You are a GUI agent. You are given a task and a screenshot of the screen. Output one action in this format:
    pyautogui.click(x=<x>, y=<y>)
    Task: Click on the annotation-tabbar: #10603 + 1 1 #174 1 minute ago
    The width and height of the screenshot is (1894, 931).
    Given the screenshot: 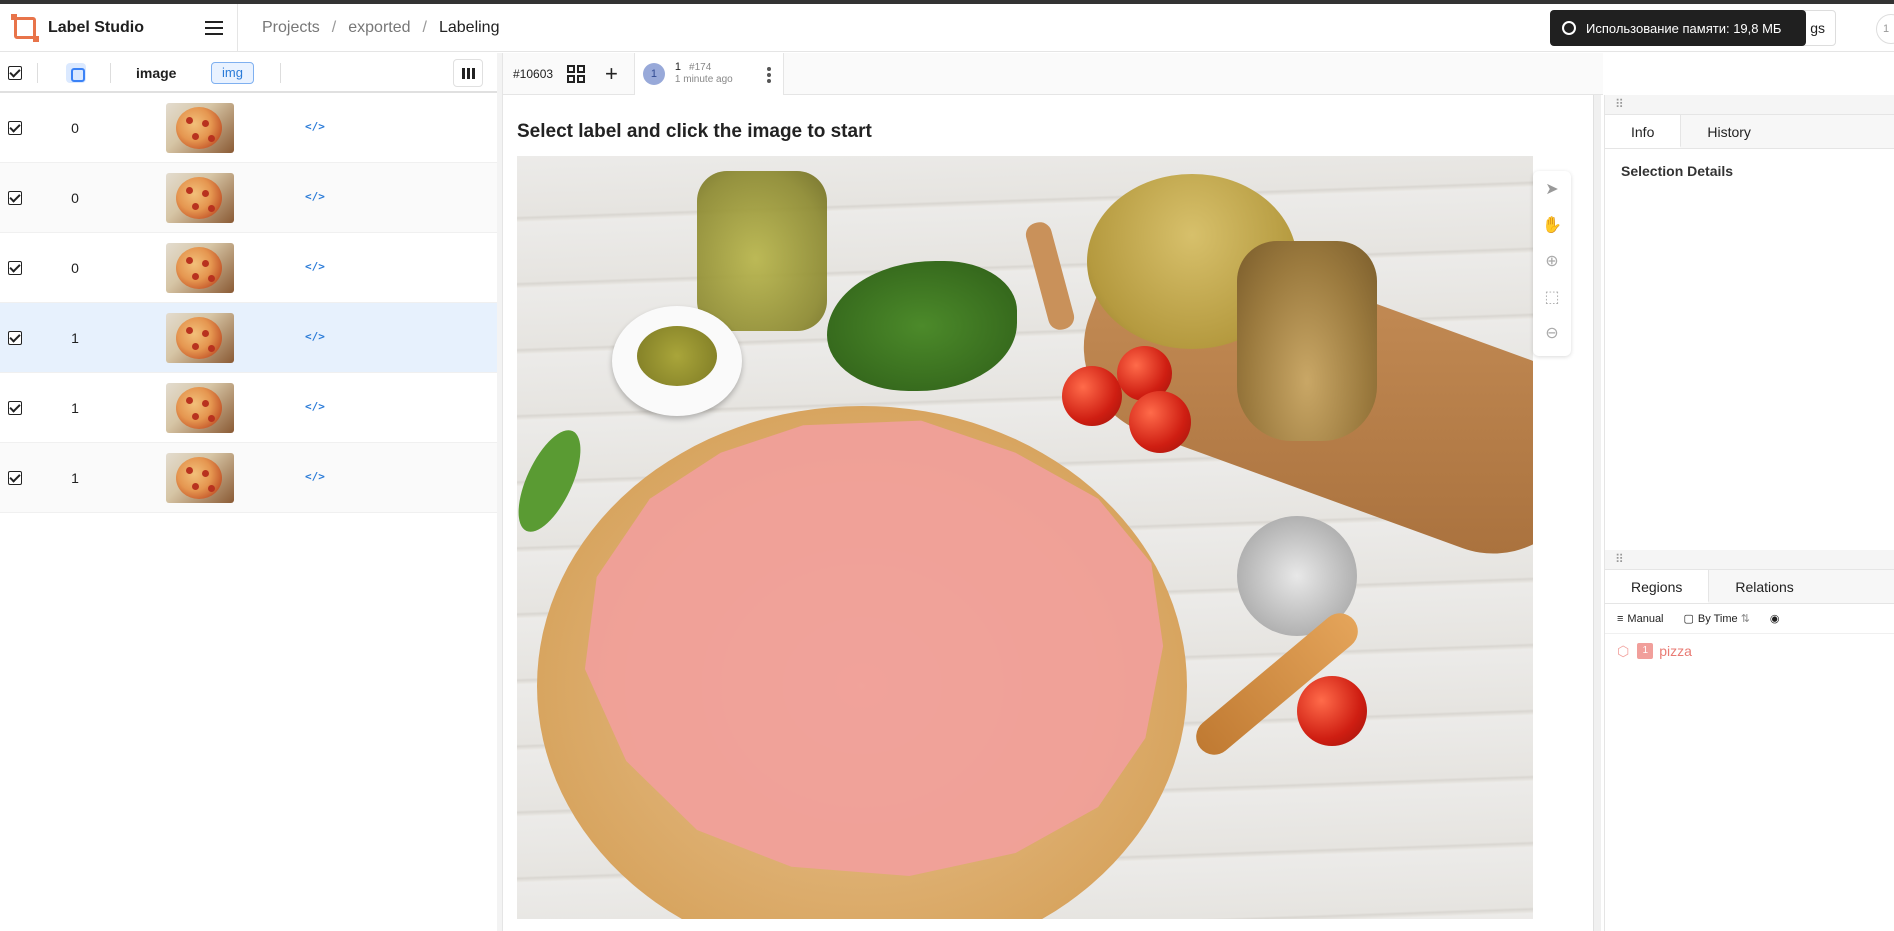 What is the action you would take?
    pyautogui.click(x=1053, y=73)
    